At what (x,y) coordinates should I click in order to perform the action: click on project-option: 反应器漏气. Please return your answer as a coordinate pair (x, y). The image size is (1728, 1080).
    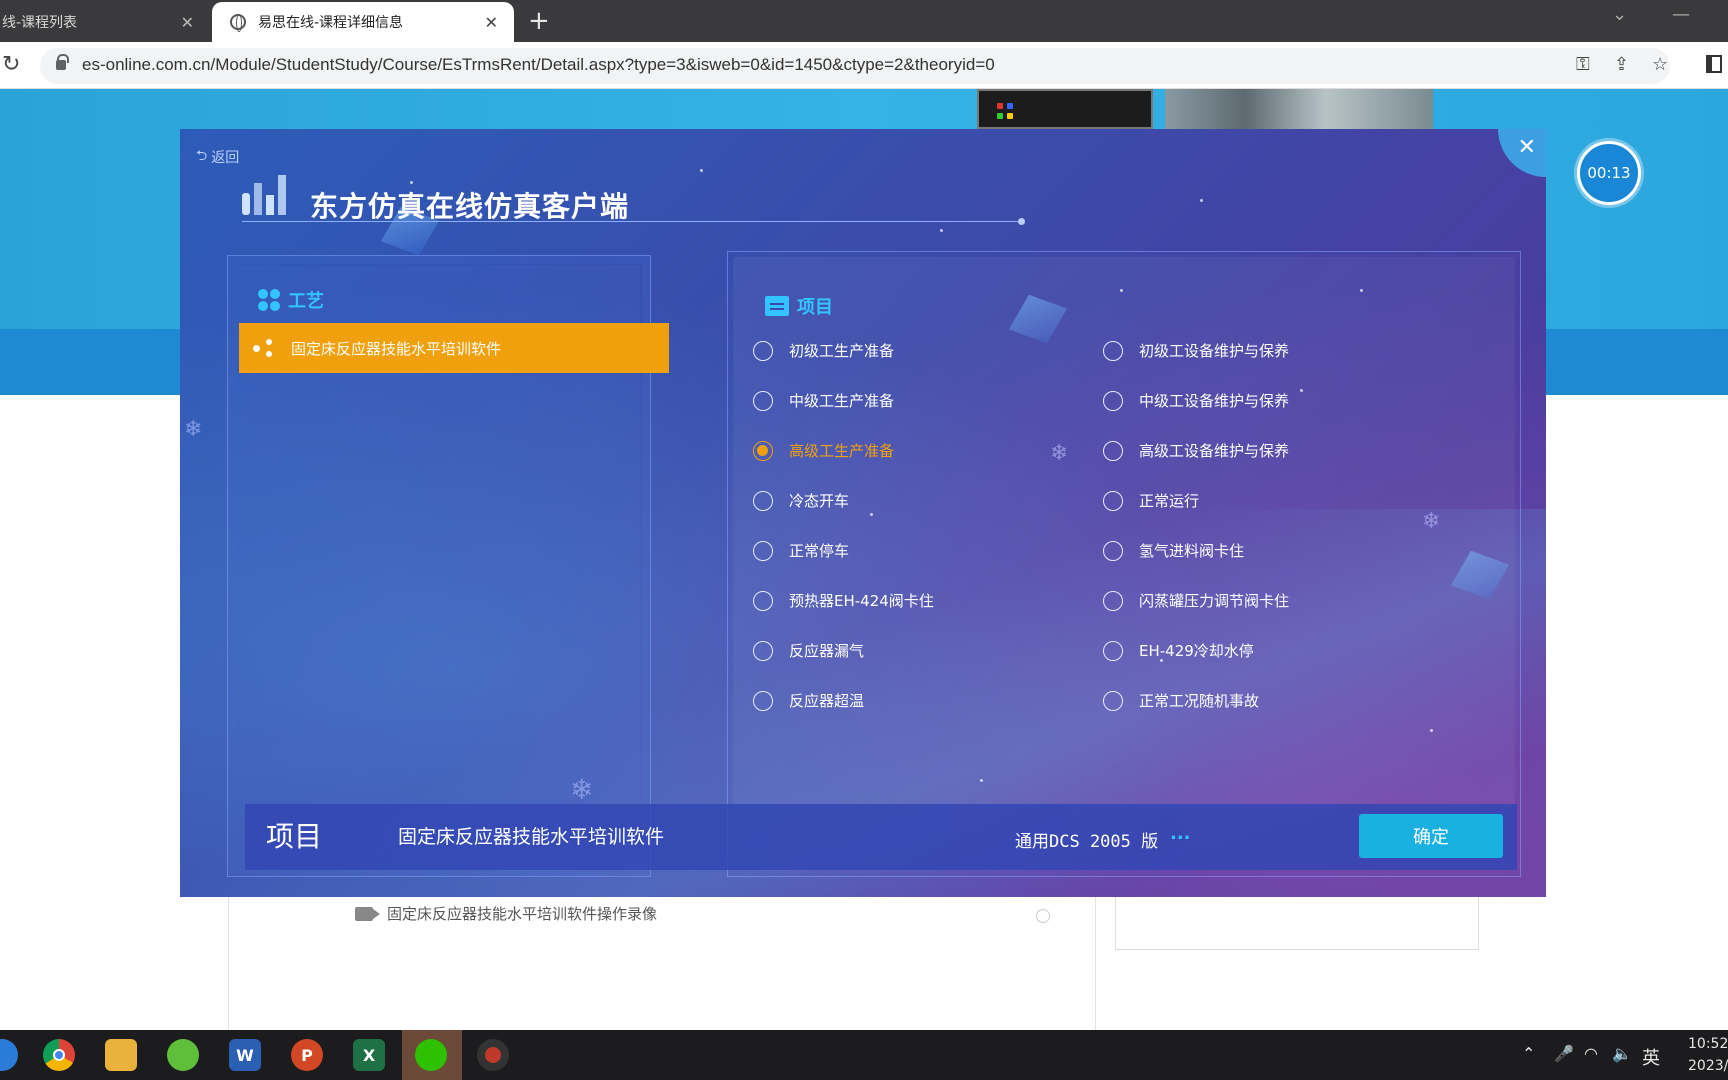
    Looking at the image, I should click on (808, 650).